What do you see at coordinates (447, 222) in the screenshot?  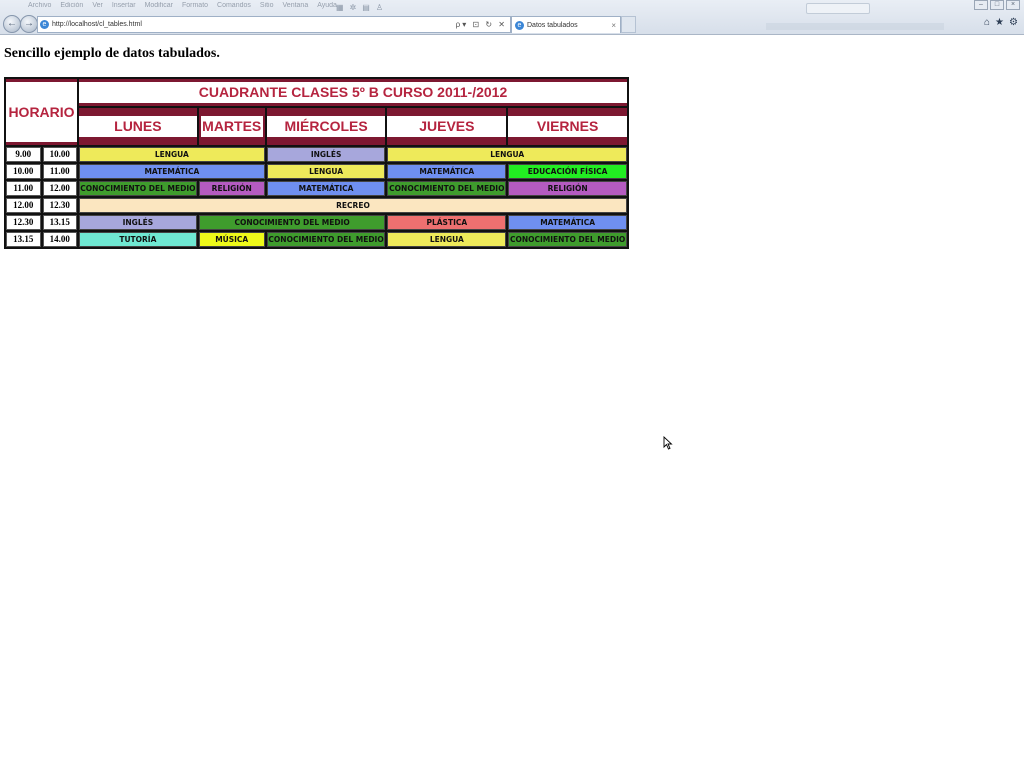 I see `subject-cell: PLÁSTICA` at bounding box center [447, 222].